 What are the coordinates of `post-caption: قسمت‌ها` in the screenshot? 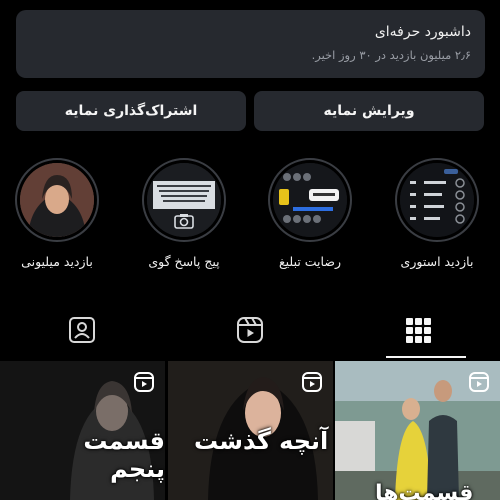 It's located at (424, 490).